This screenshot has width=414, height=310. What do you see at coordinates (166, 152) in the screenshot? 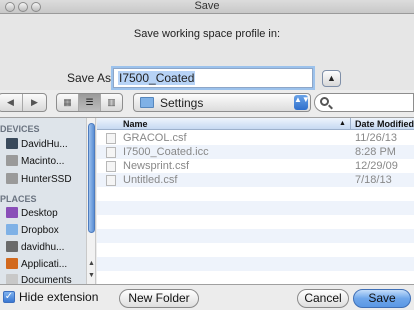
I see `file-name: I7500_Coated.icc` at bounding box center [166, 152].